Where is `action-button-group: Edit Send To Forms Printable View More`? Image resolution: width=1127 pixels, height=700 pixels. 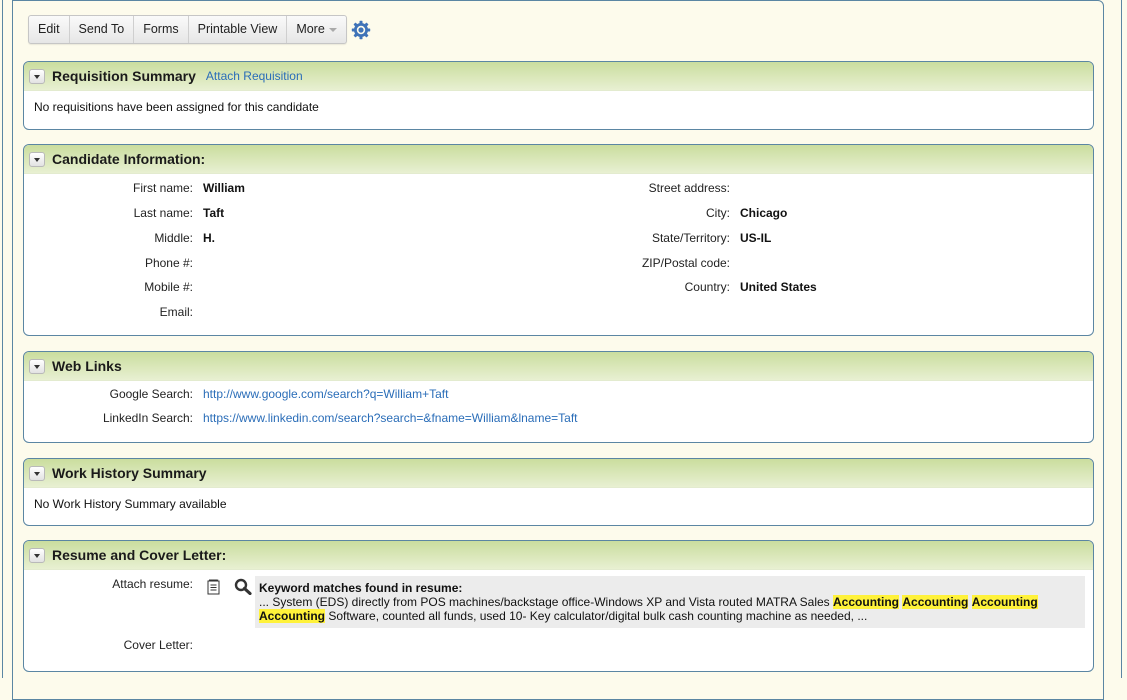
action-button-group: Edit Send To Forms Printable View More is located at coordinates (187, 29).